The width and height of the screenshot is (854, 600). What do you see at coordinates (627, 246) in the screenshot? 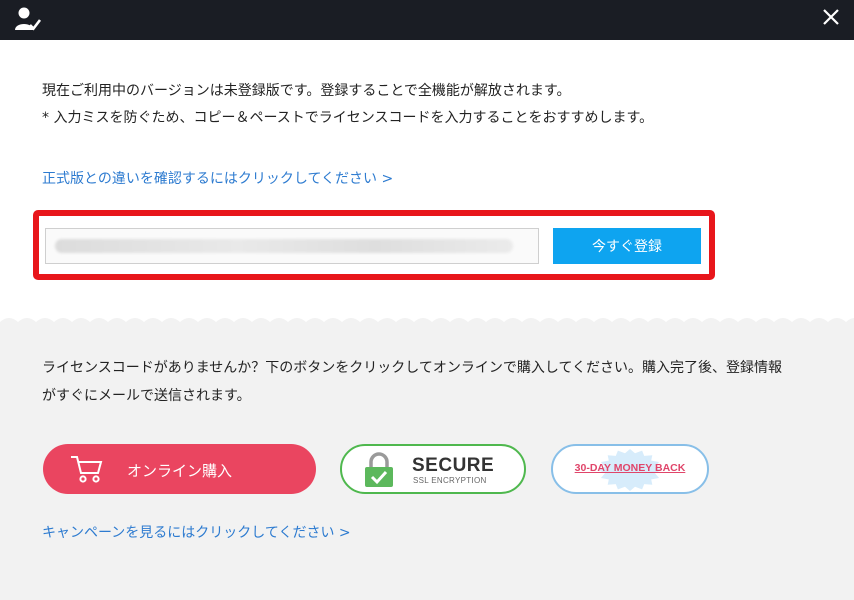
I see `register-now-button: 今すぐ登録` at bounding box center [627, 246].